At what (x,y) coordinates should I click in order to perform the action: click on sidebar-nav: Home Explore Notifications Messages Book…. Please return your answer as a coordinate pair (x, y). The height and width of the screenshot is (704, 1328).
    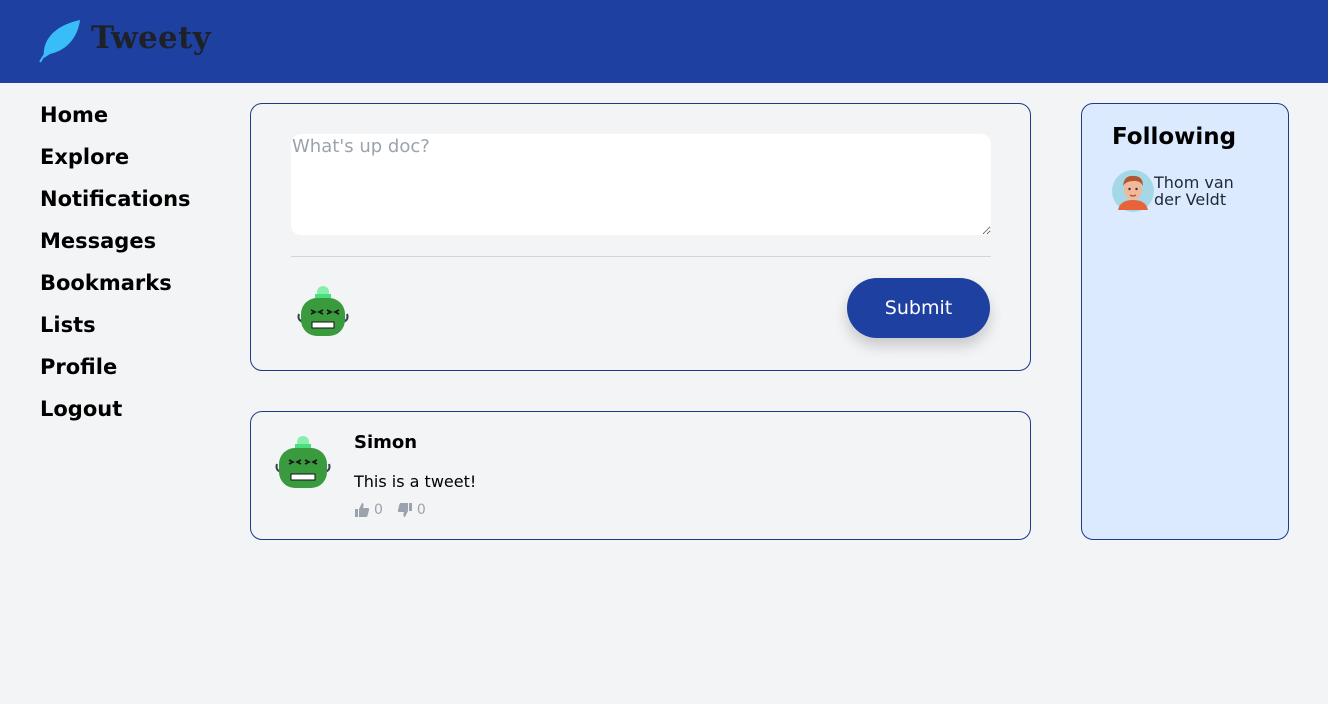
    Looking at the image, I should click on (115, 266).